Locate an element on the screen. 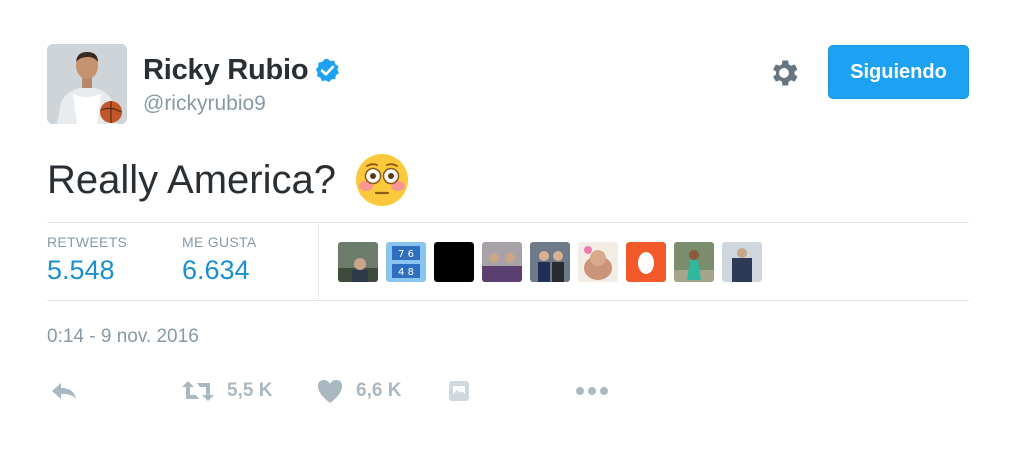 Image resolution: width=1023 pixels, height=456 pixels. verified-badge-icon is located at coordinates (327, 70).